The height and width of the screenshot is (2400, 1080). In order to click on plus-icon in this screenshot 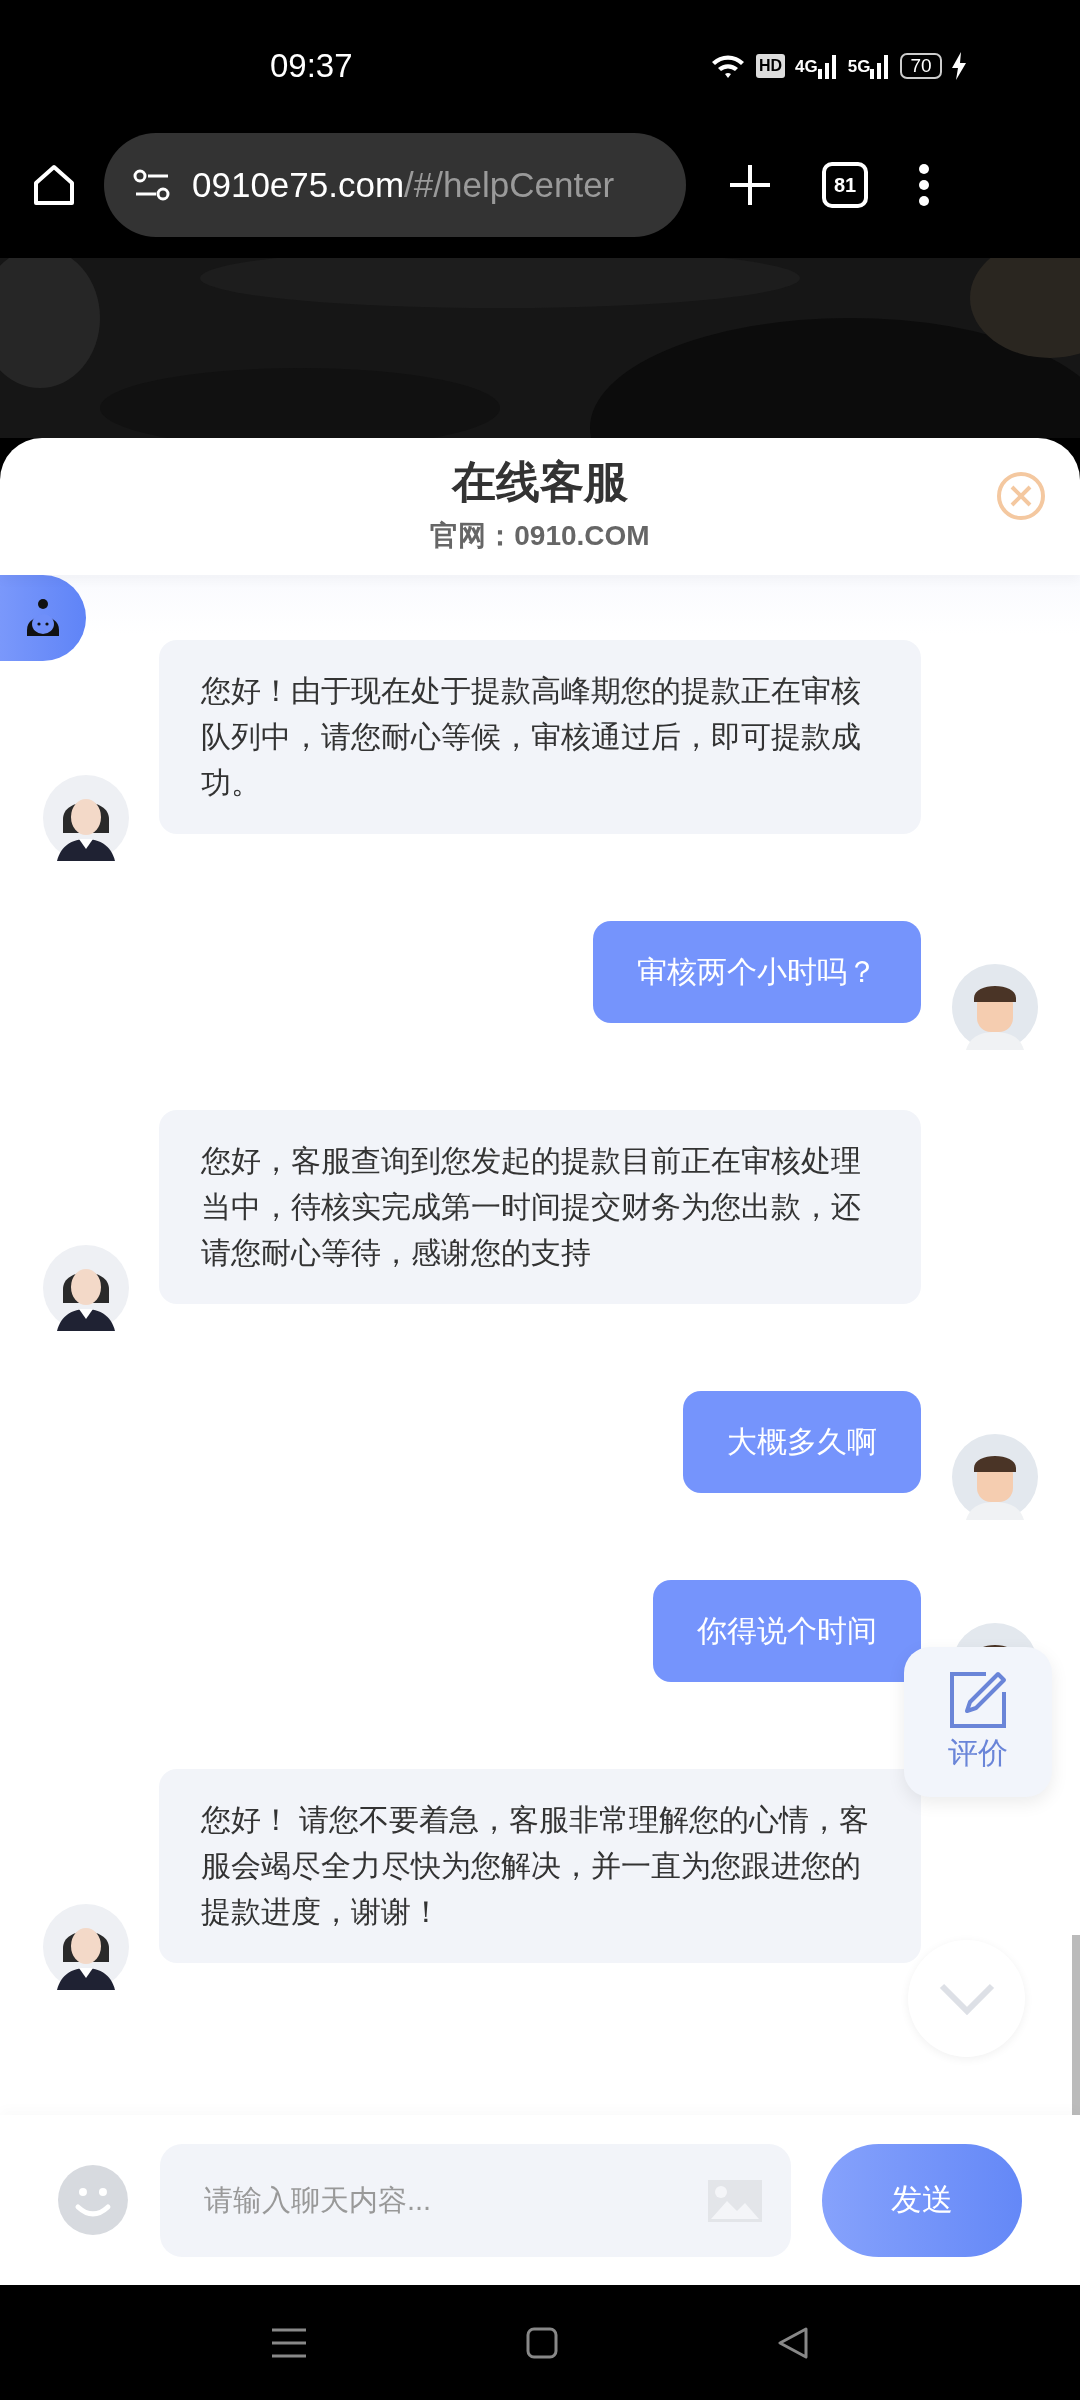, I will do `click(750, 185)`.